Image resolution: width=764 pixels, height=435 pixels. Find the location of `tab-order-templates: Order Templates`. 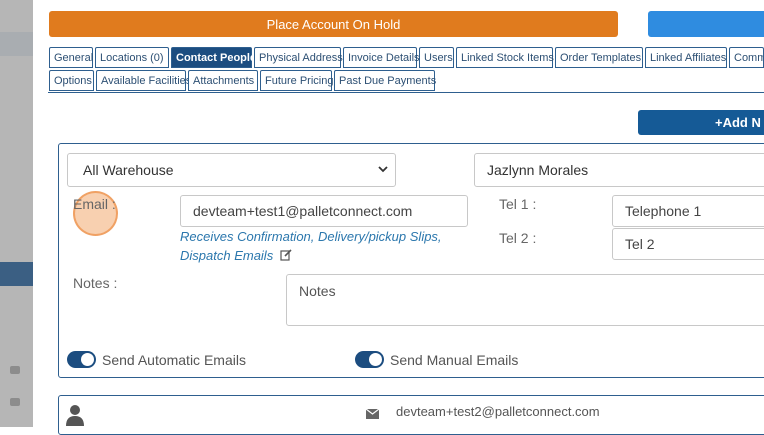

tab-order-templates: Order Templates is located at coordinates (599, 57).